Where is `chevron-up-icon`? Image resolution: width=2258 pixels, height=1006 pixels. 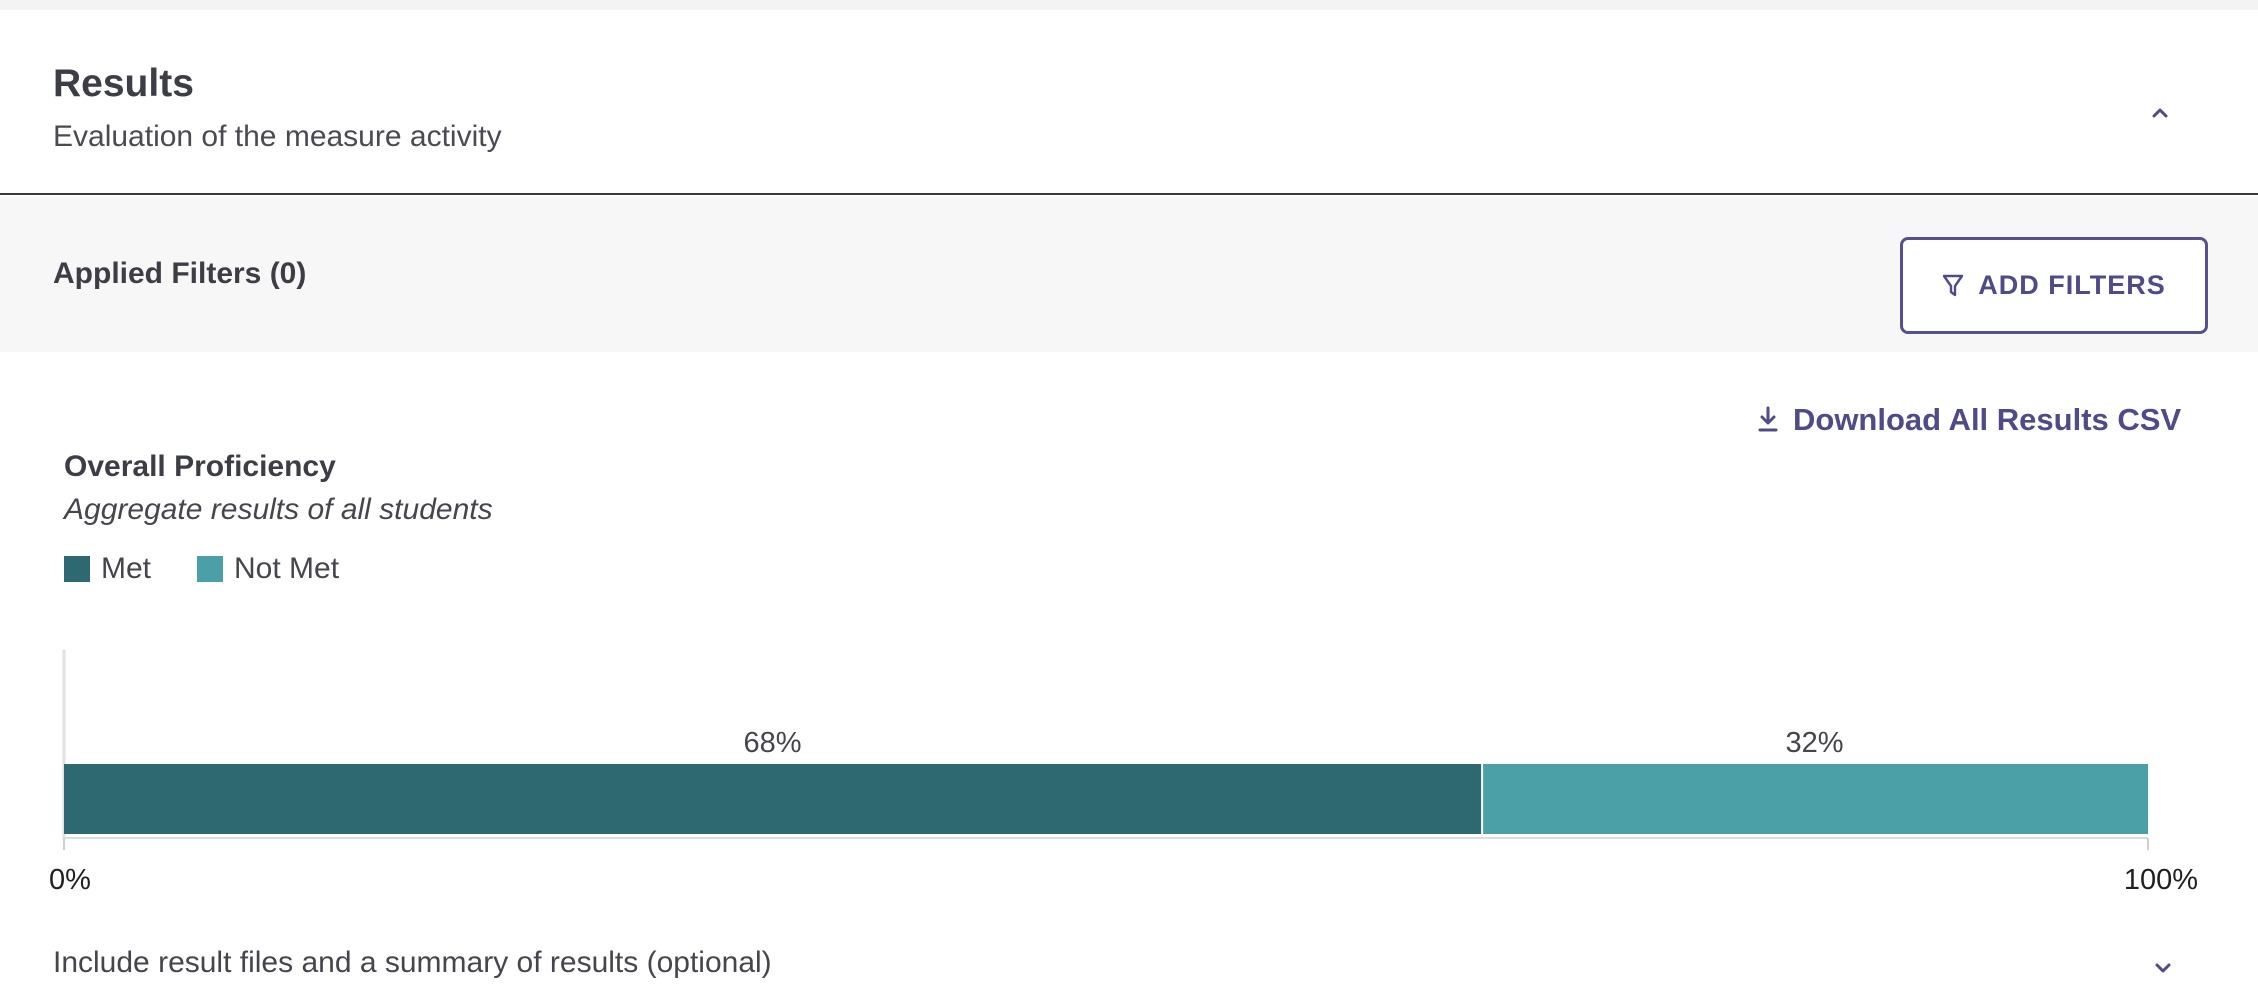 chevron-up-icon is located at coordinates (2160, 113).